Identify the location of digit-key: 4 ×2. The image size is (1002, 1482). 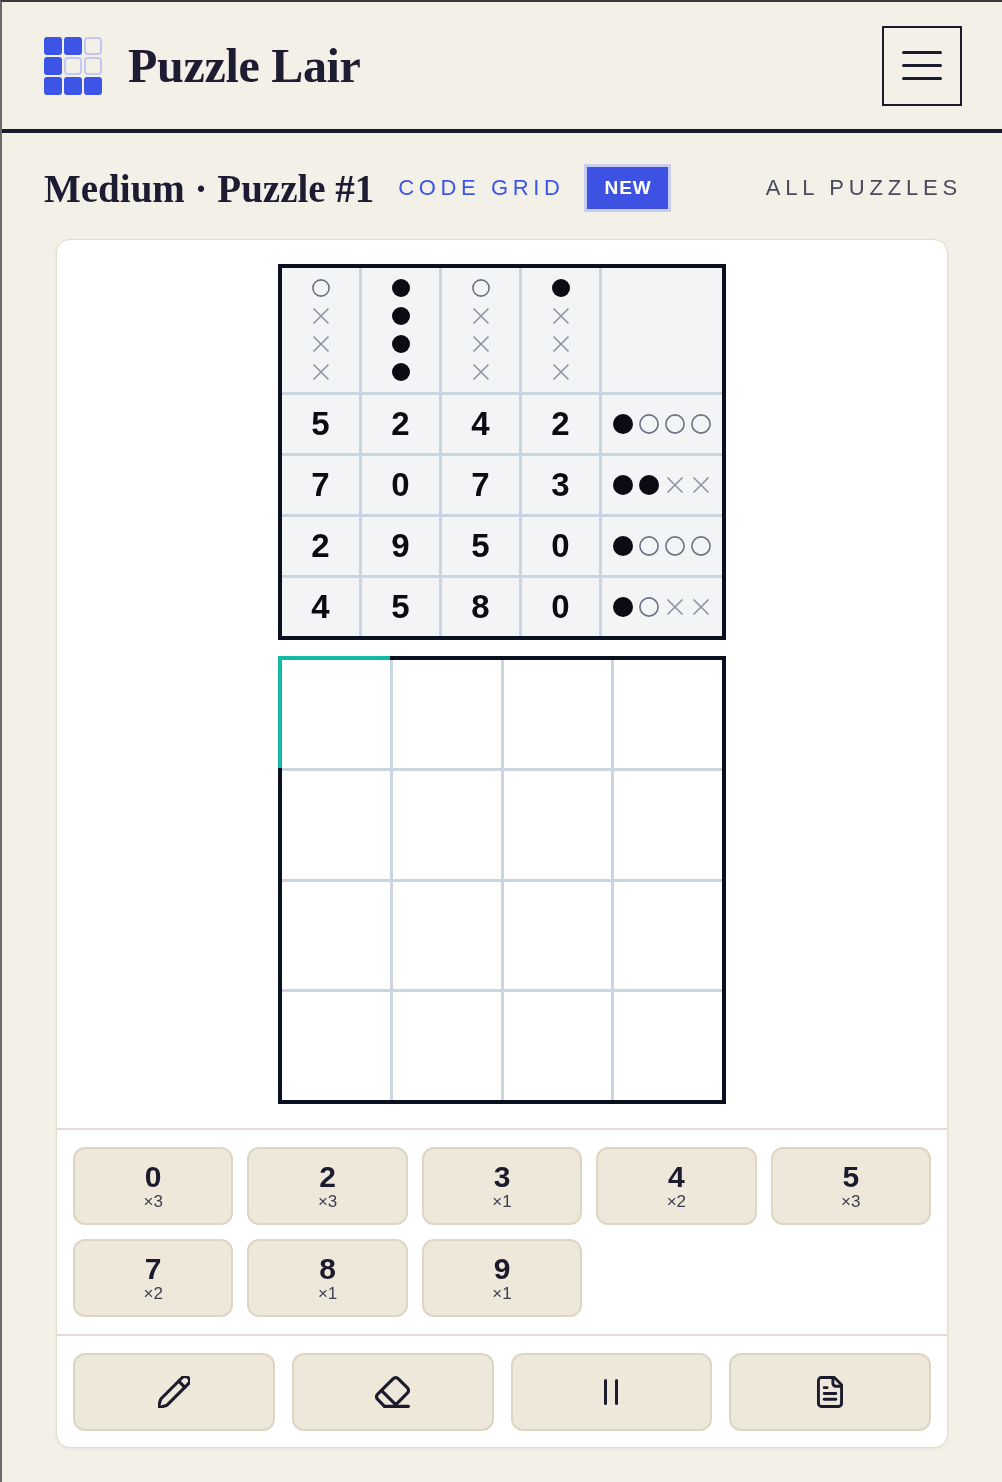
(676, 1186).